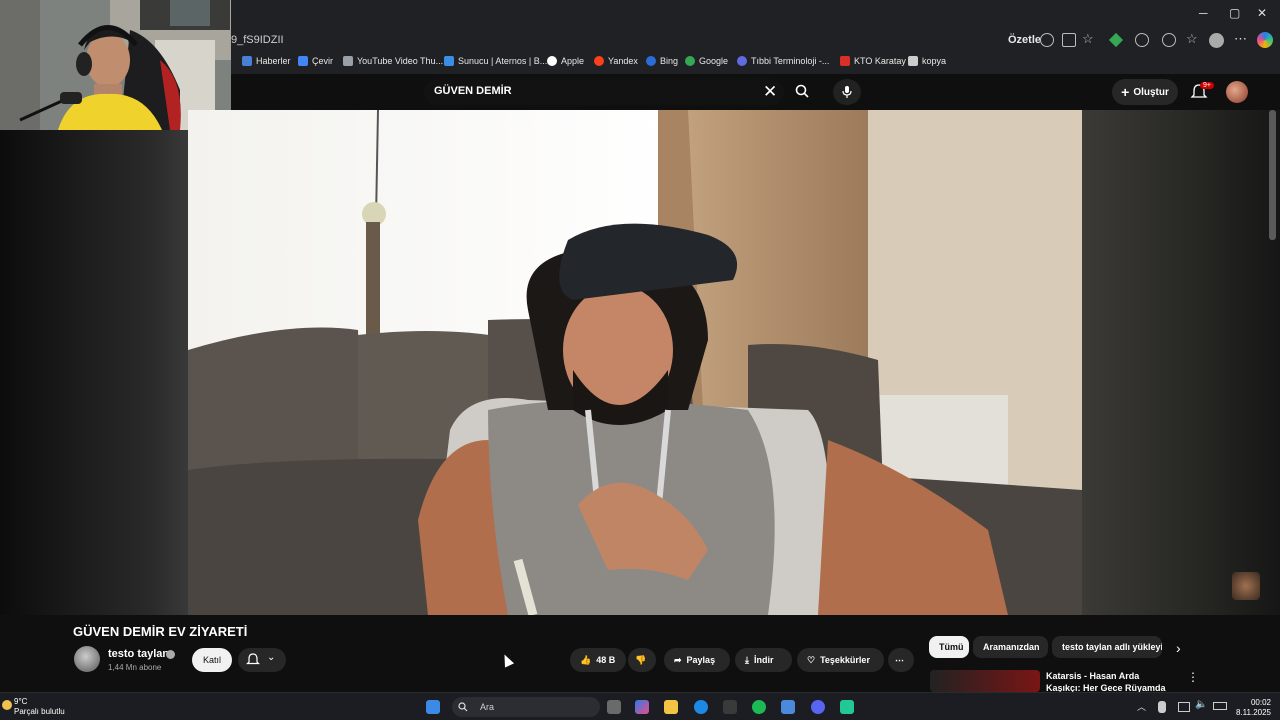 The image size is (1280, 720). Describe the element at coordinates (1024, 40) in the screenshot. I see `summarize-button: Özetle` at that location.